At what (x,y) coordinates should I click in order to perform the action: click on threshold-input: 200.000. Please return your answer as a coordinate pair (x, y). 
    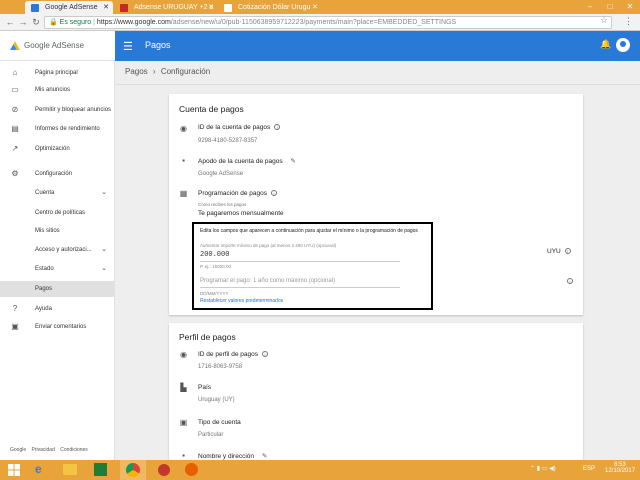
    Looking at the image, I should click on (300, 256).